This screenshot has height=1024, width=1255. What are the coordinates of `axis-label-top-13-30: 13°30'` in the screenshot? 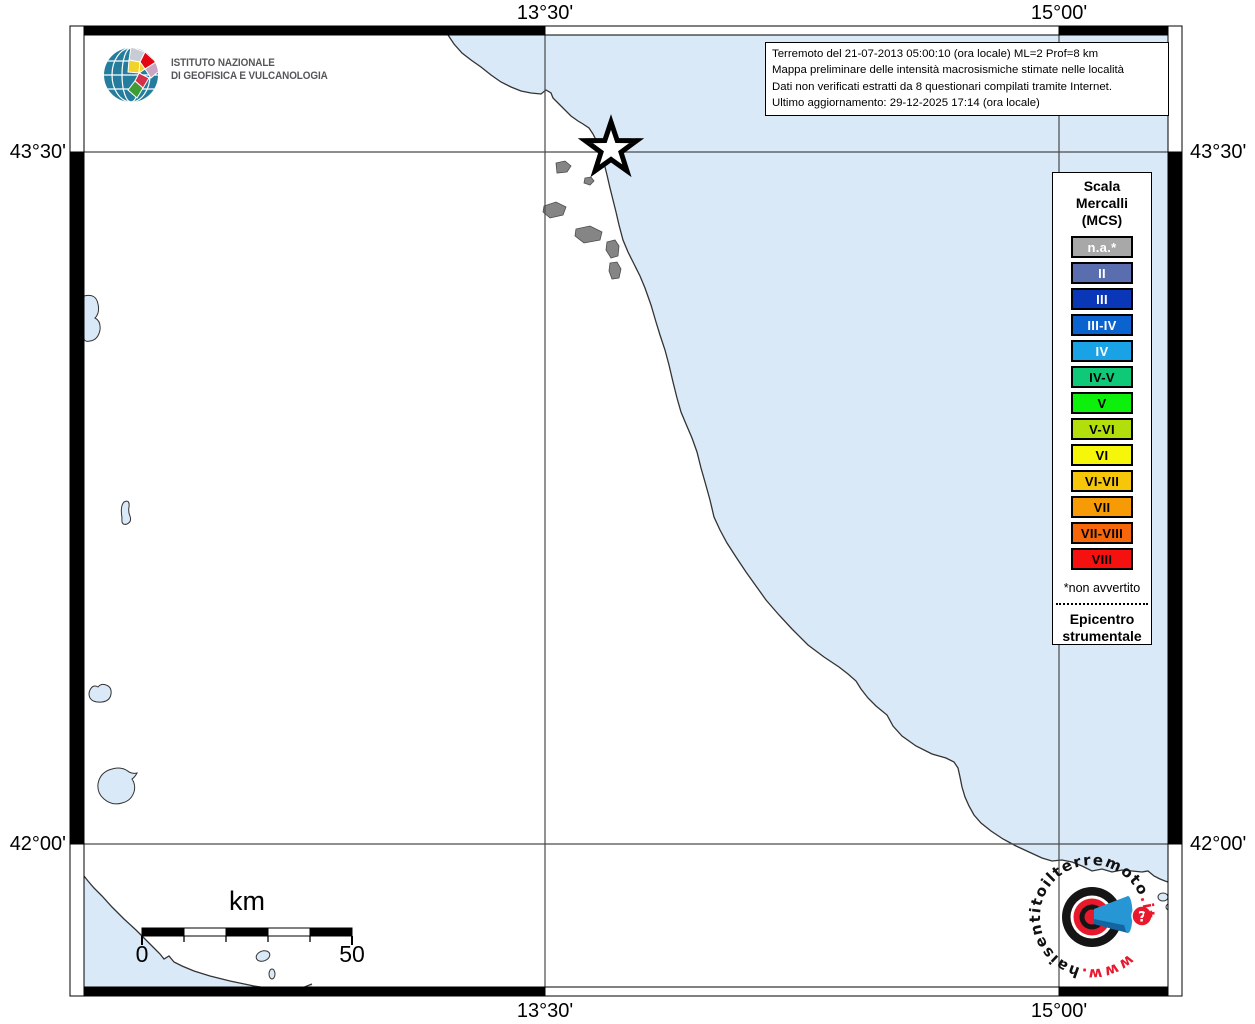 It's located at (545, 13).